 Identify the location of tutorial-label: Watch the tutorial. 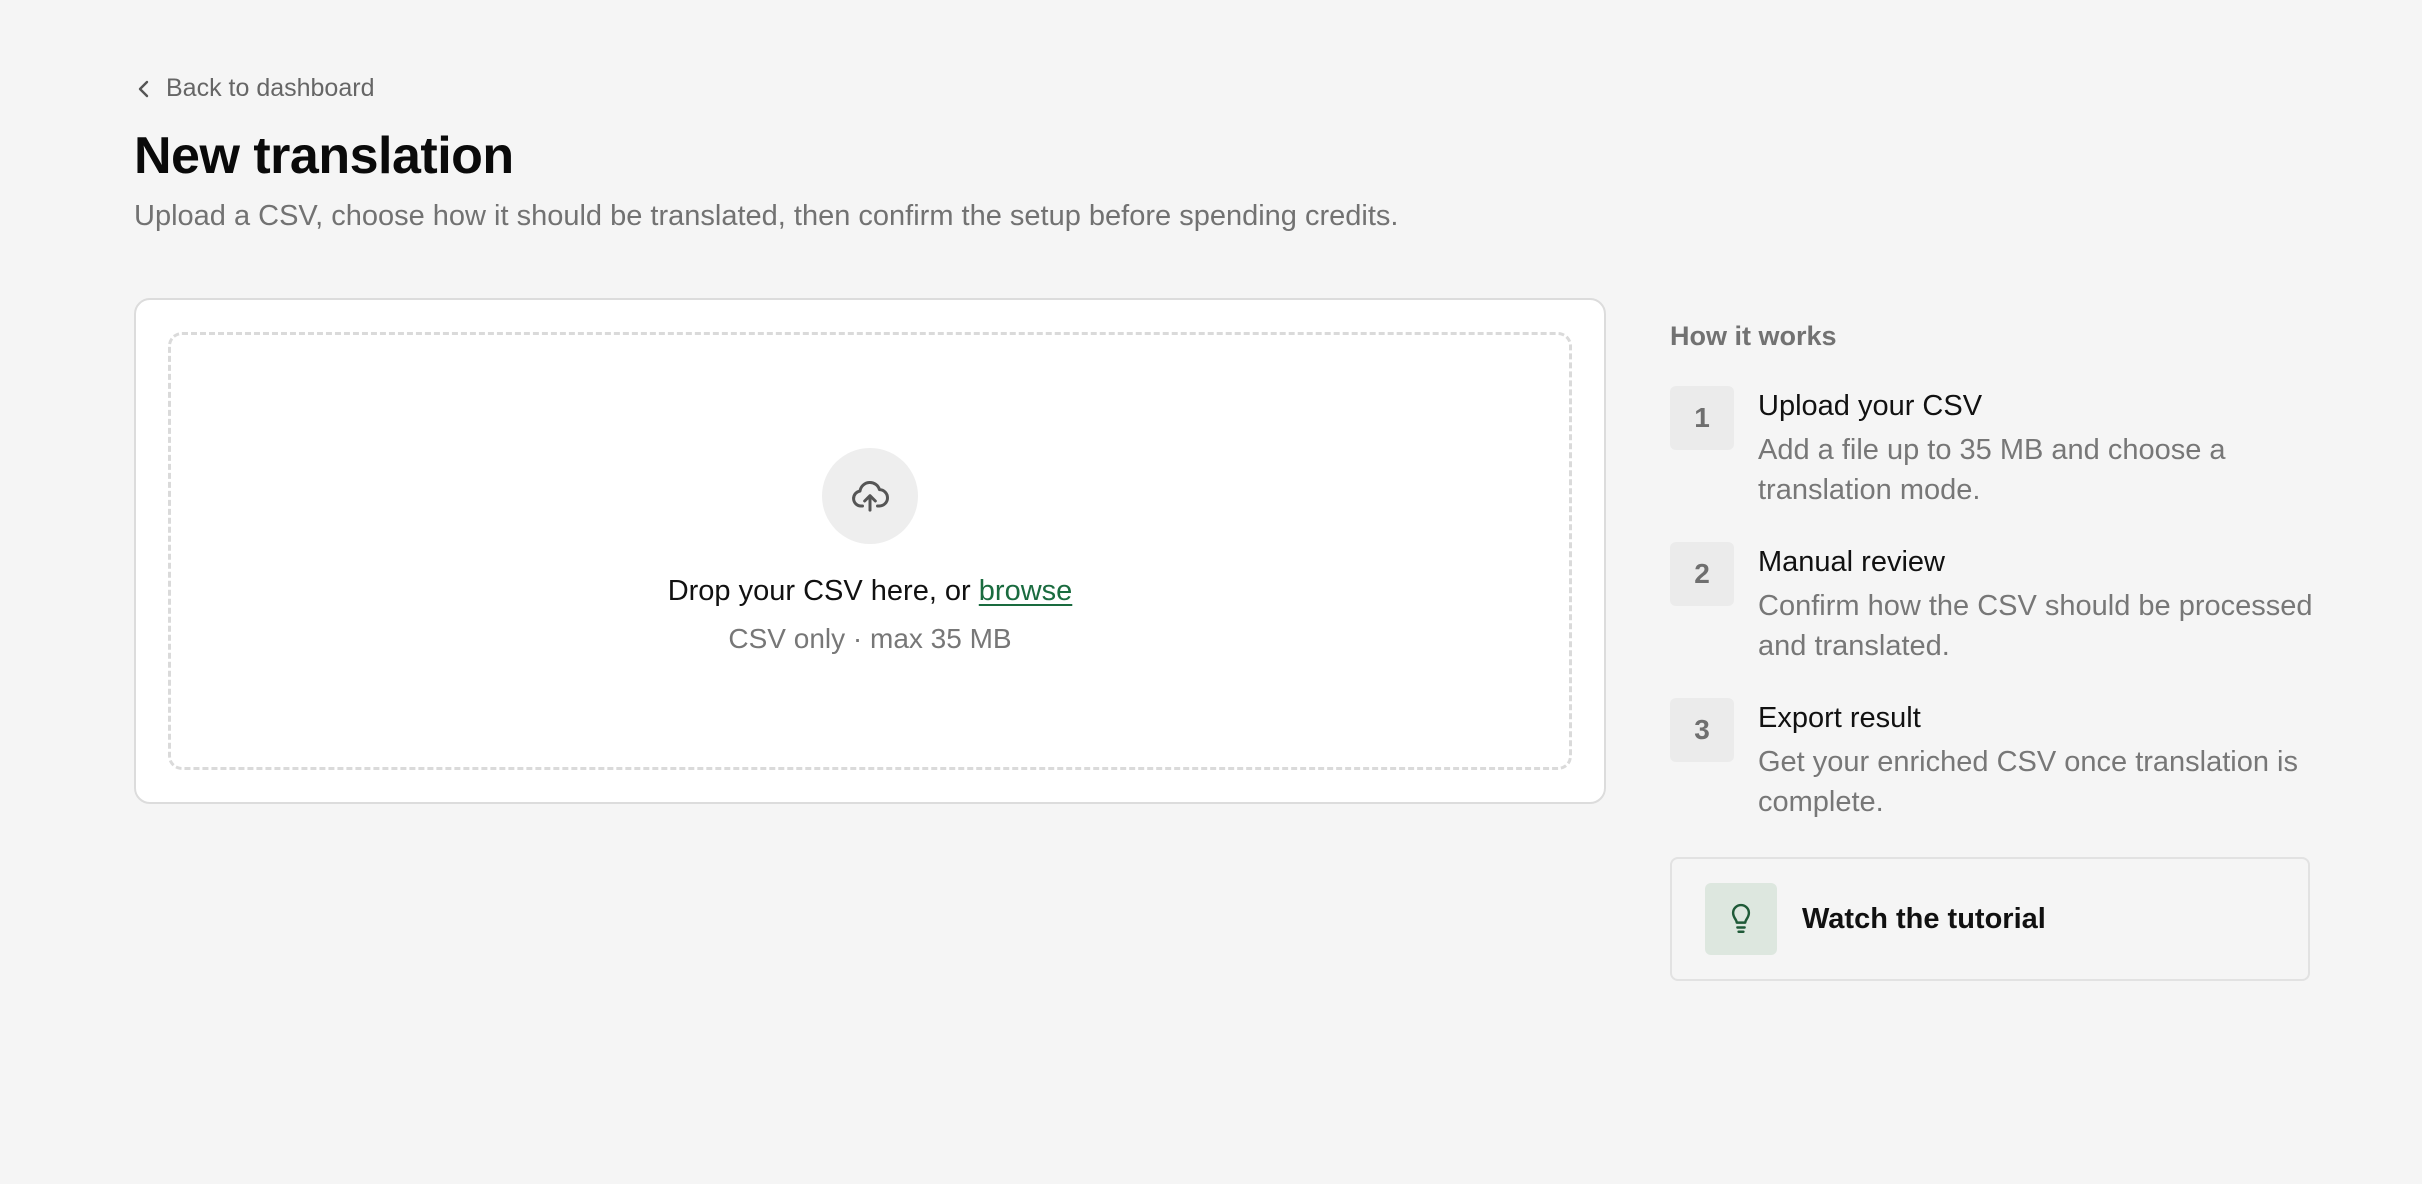
(1924, 919).